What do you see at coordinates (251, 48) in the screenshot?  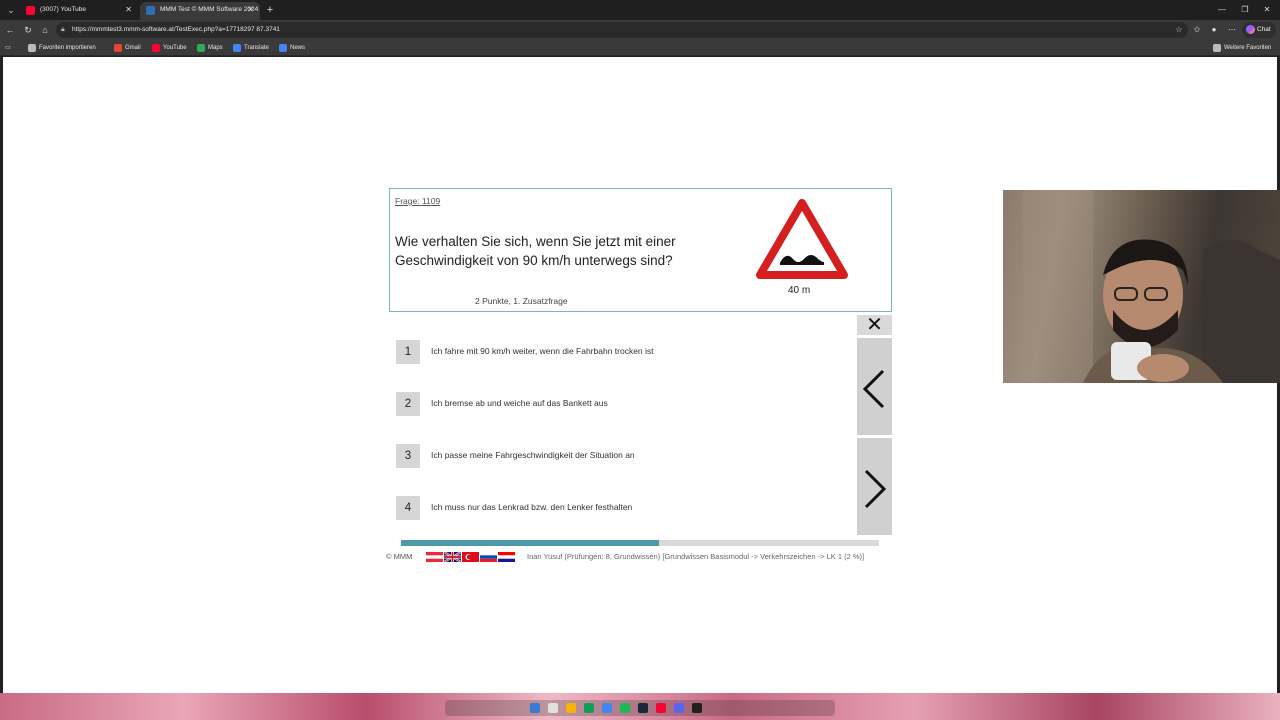 I see `bookmark-translate: Translate` at bounding box center [251, 48].